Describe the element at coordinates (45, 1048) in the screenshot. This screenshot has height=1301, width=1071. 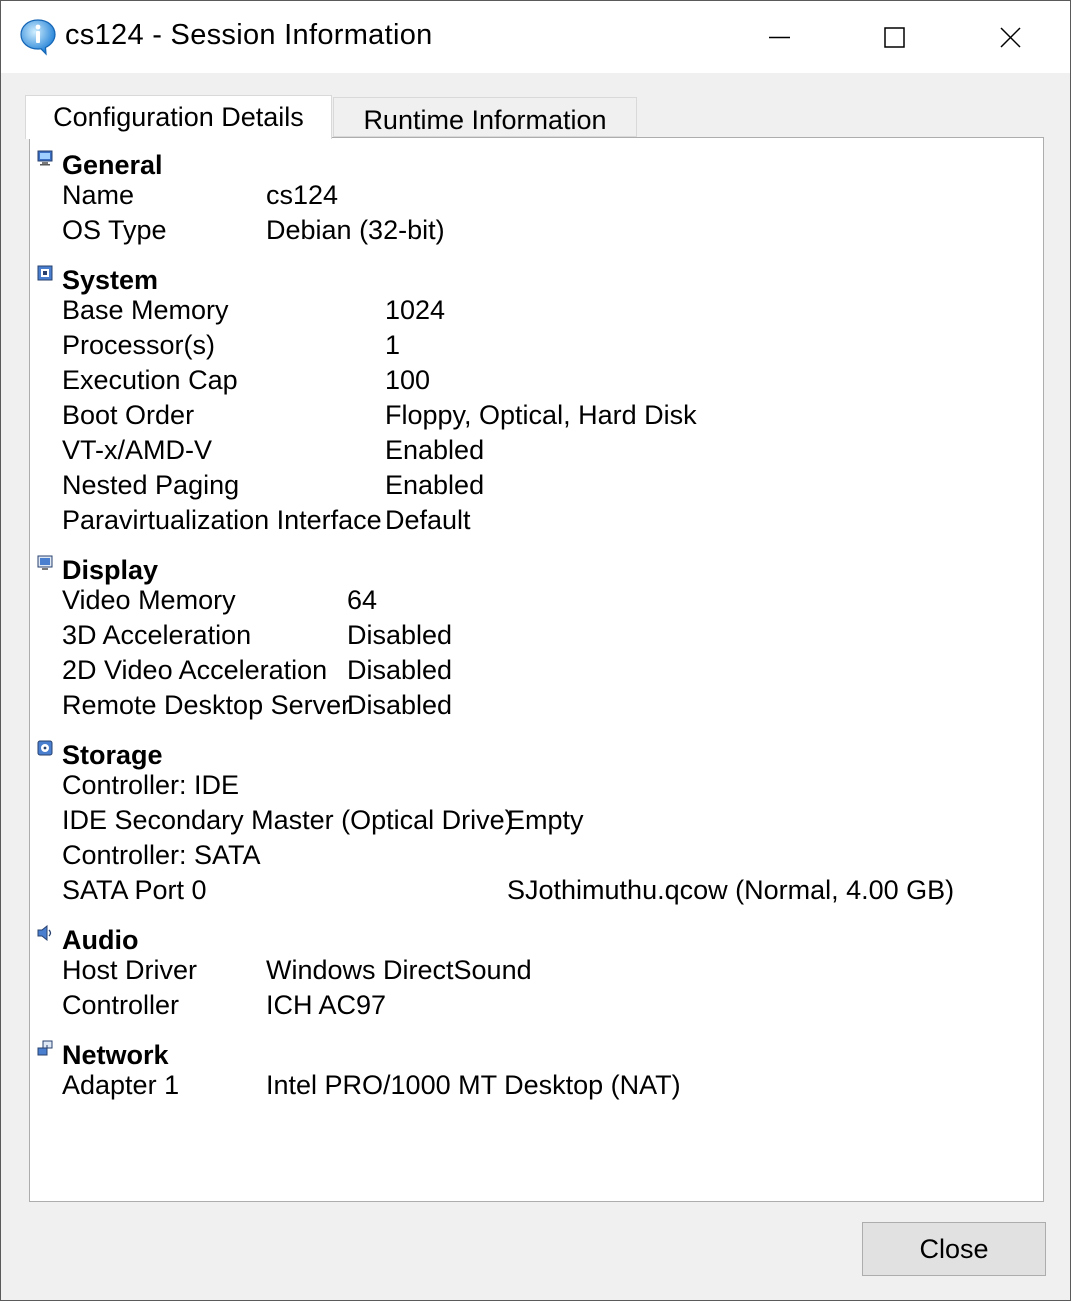
I see `network-icon` at that location.